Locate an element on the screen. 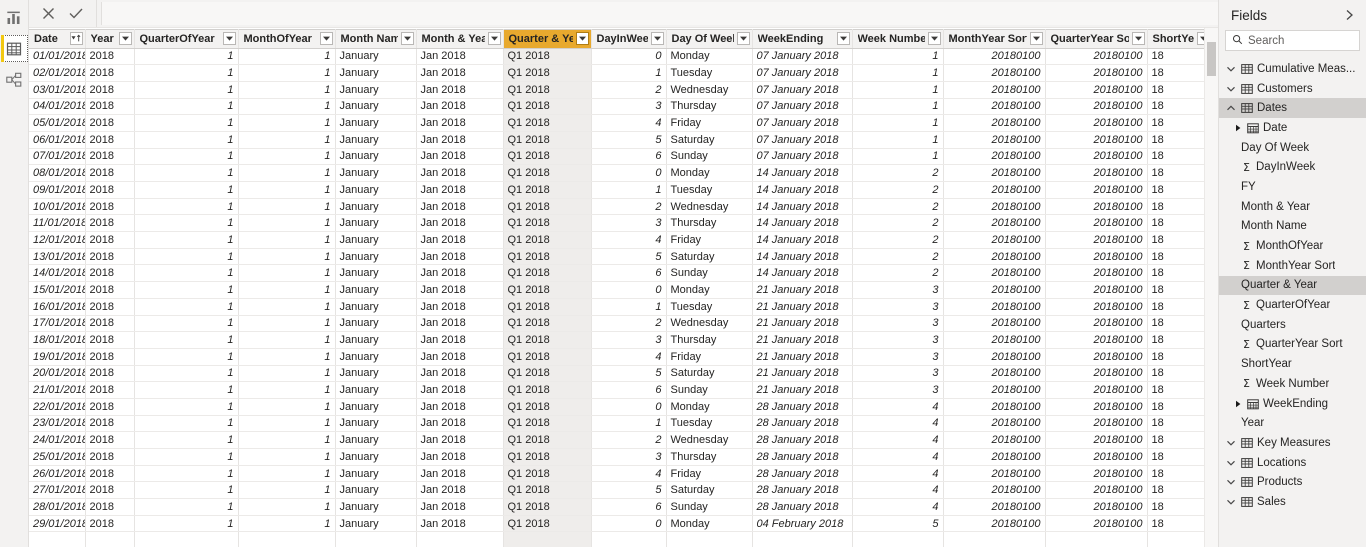 This screenshot has width=1366, height=547. column-header-week_number: Week Number is located at coordinates (898, 38).